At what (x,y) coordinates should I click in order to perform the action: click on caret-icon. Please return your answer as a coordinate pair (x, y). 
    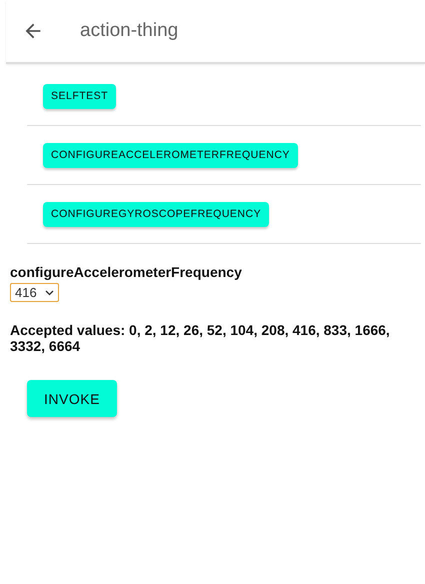
    Looking at the image, I should click on (49, 293).